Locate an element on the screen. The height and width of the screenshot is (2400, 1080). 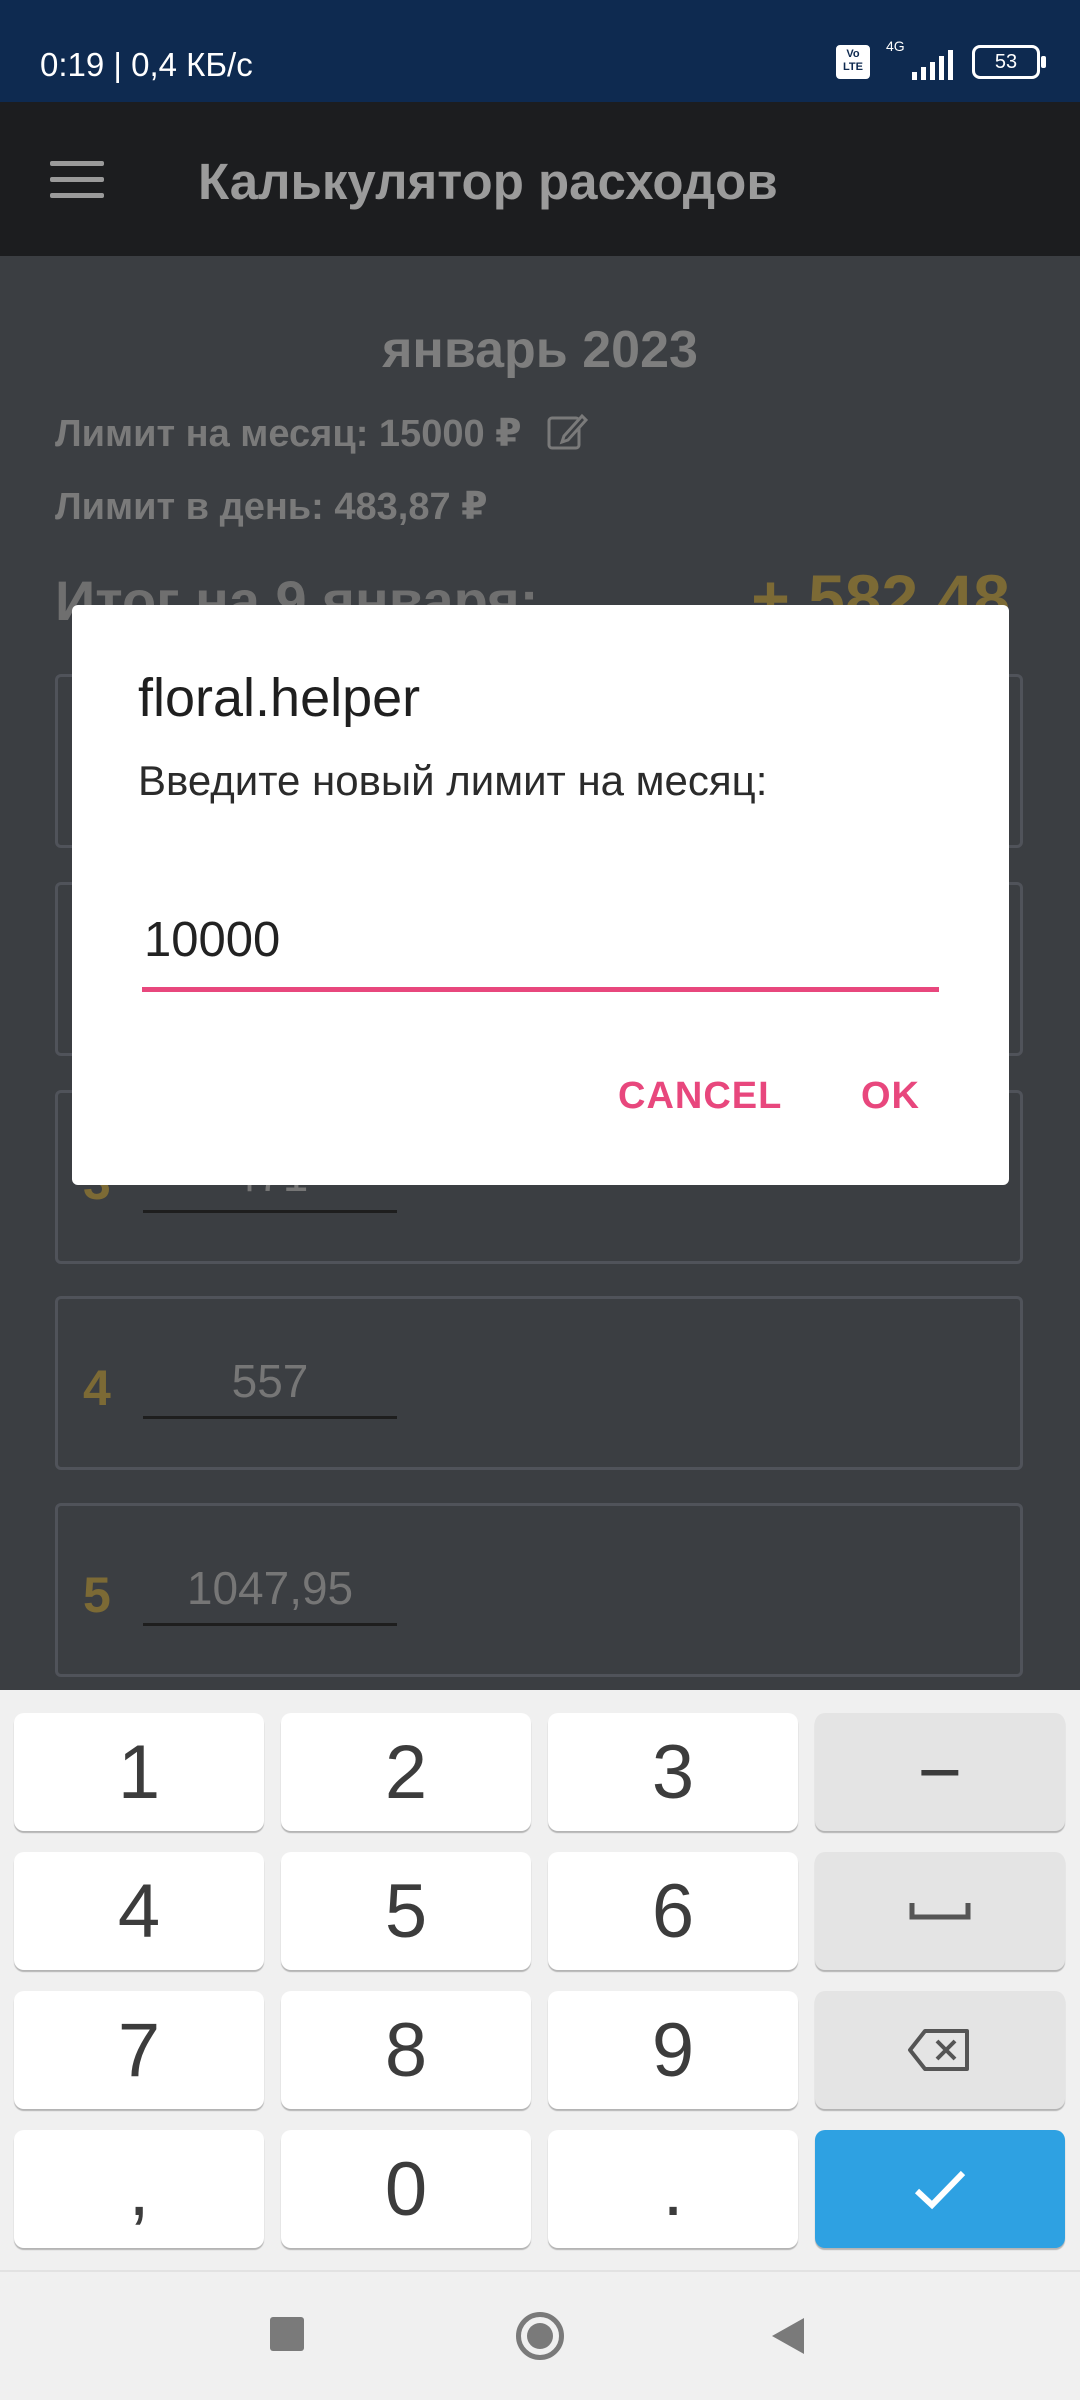
key-1: 1 is located at coordinates (139, 1772).